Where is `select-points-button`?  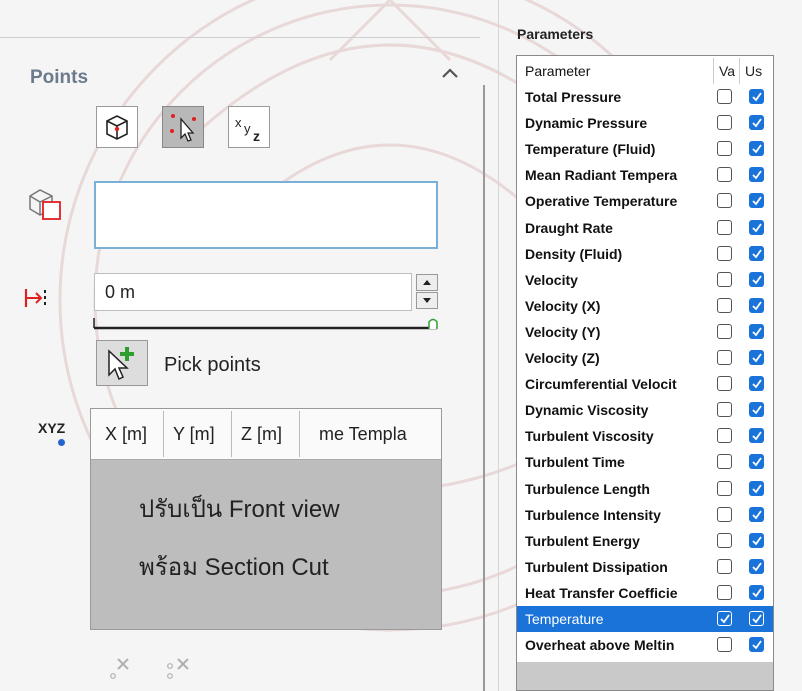 select-points-button is located at coordinates (183, 127).